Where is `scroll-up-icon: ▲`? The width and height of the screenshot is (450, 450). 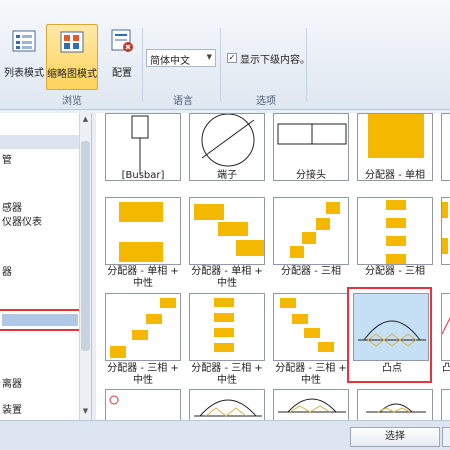 scroll-up-icon: ▲ is located at coordinates (85, 120).